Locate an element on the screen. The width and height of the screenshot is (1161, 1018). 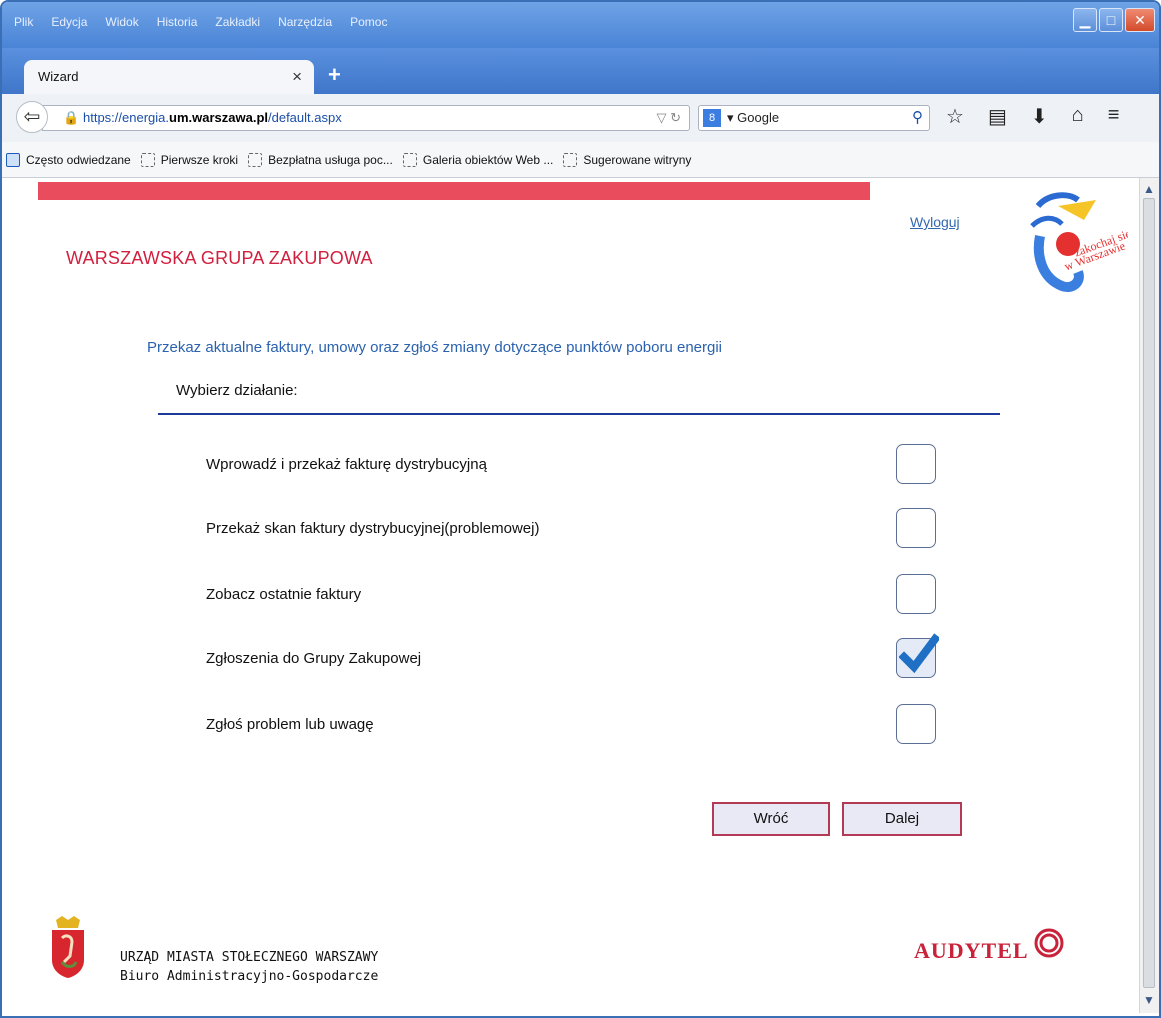
reload-icon: ▽ ↻ is located at coordinates (668, 118).